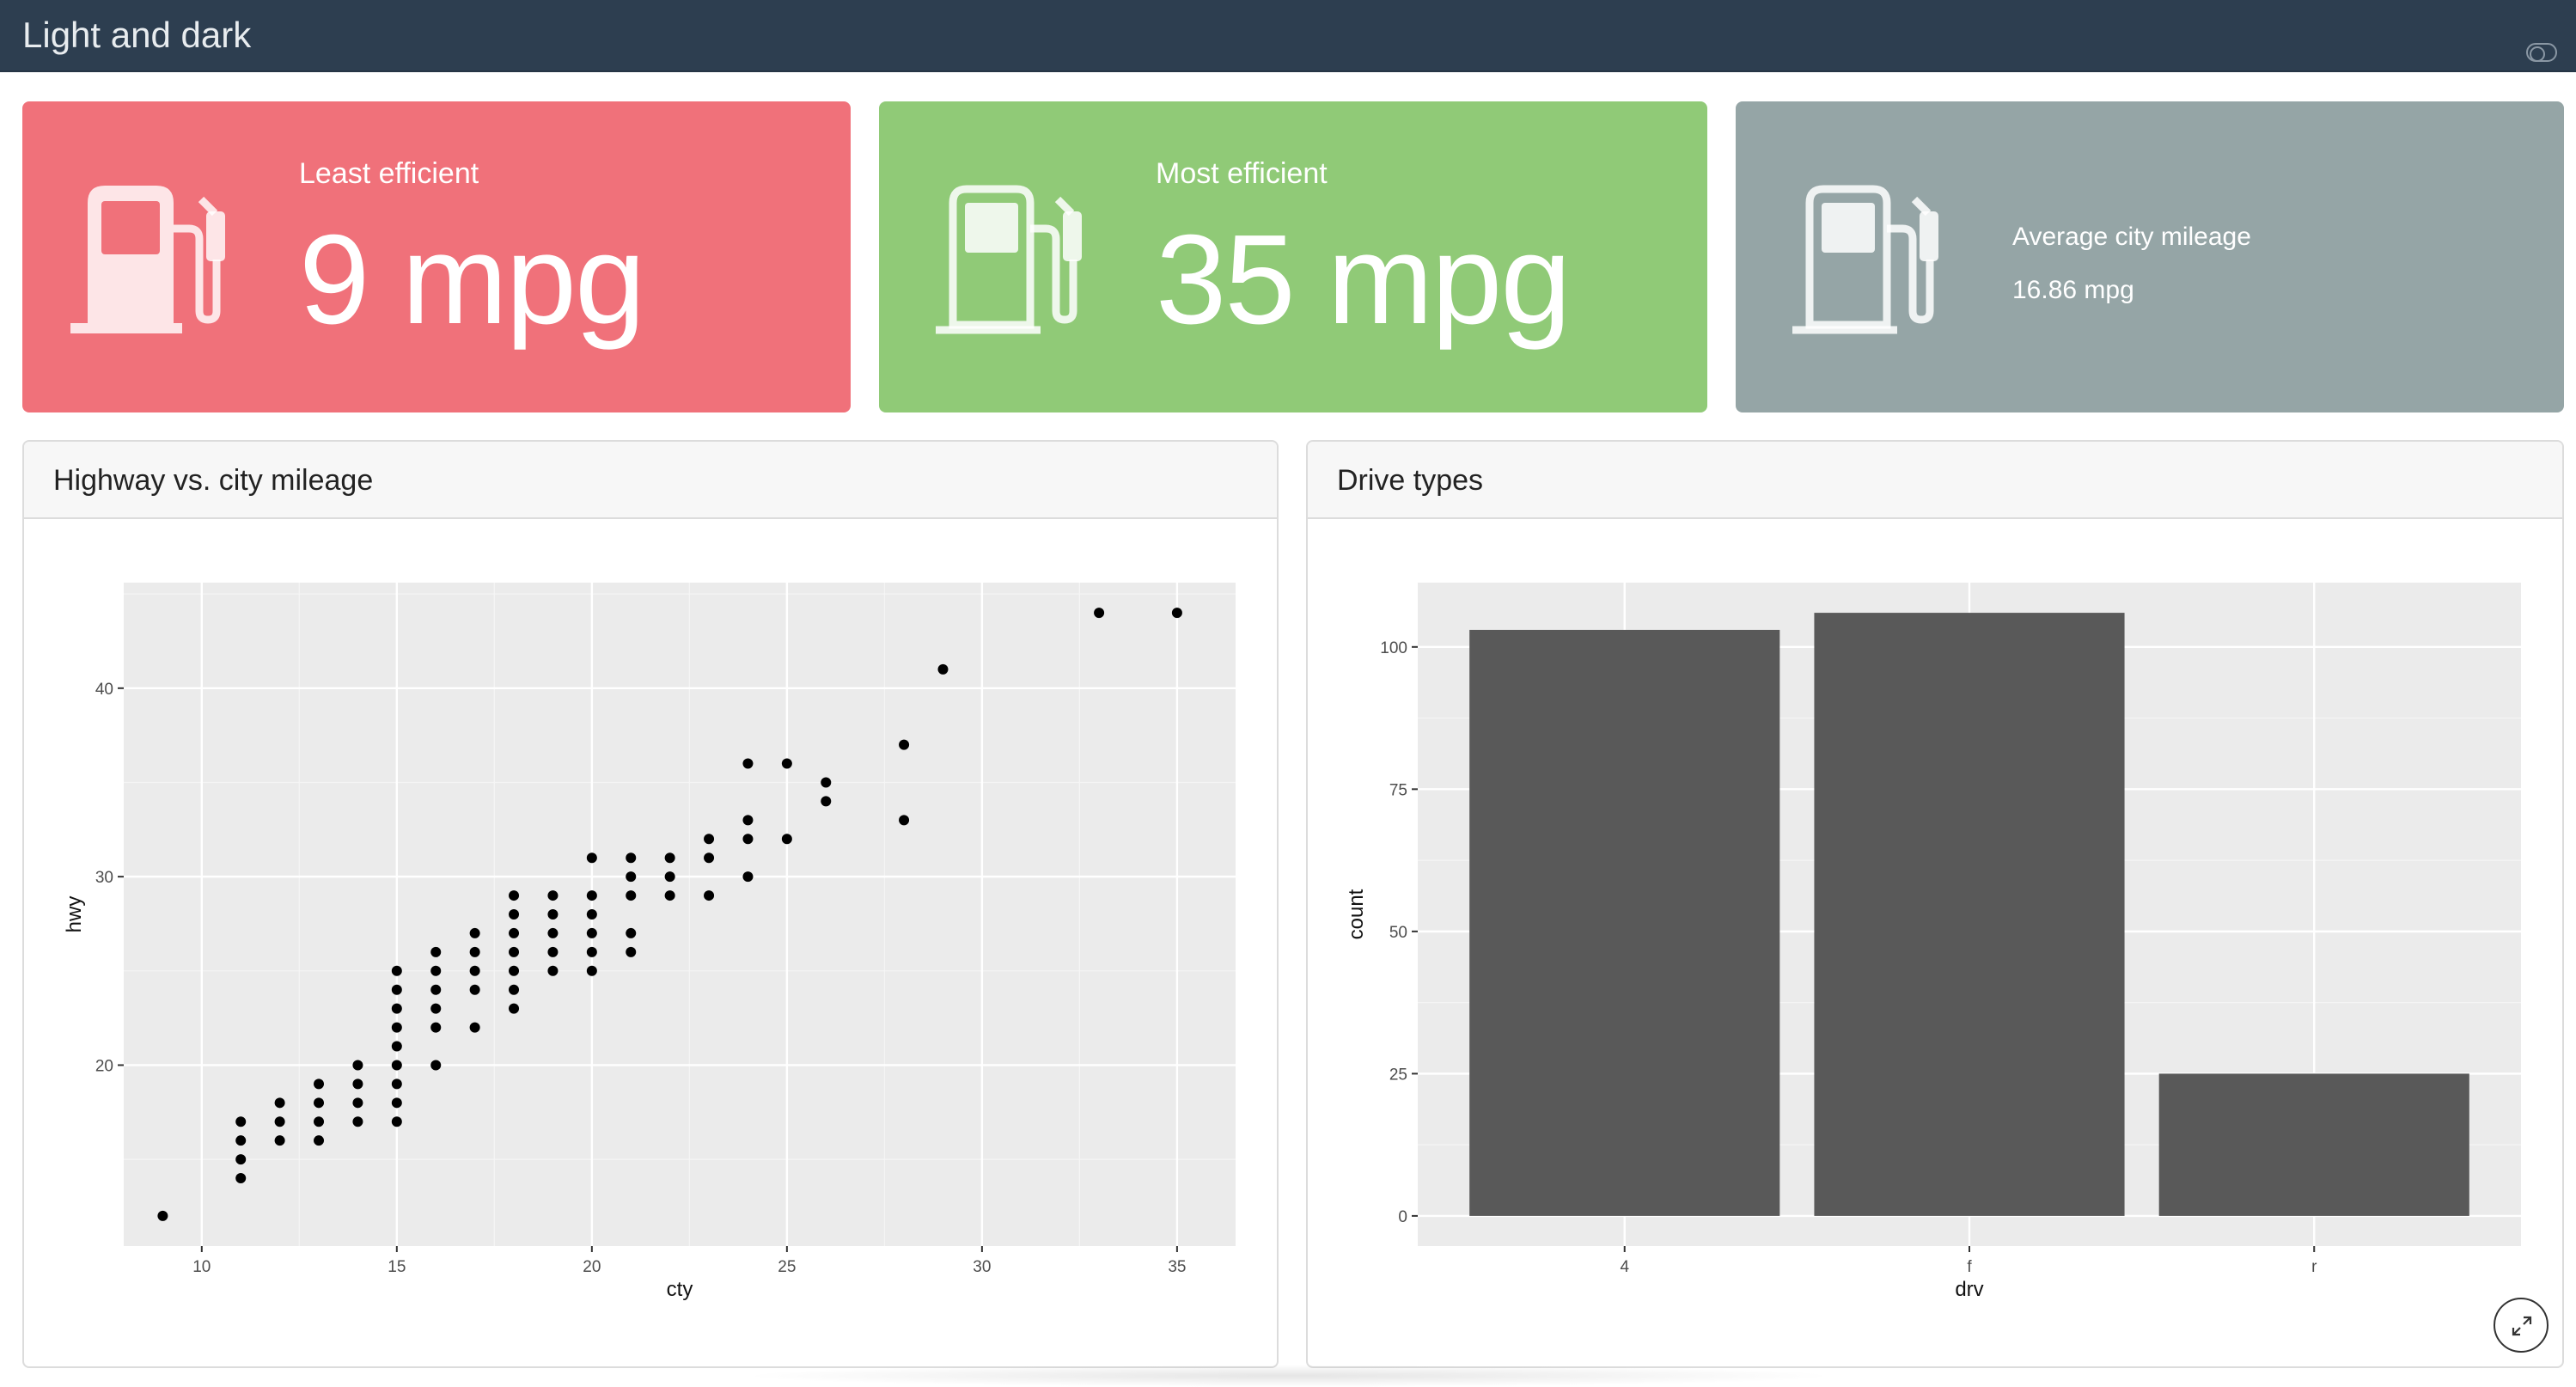  I want to click on y-tick-label: 50, so click(1398, 933).